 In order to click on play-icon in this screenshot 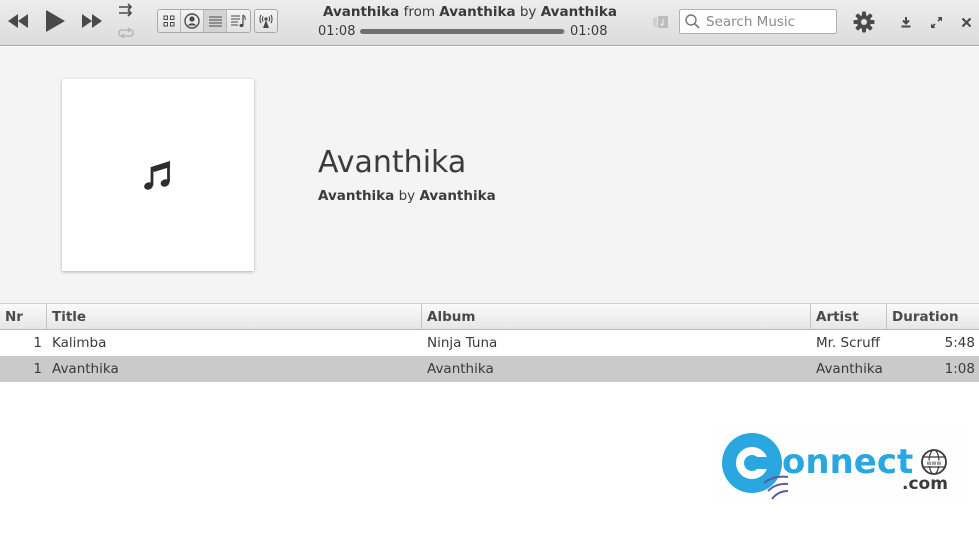, I will do `click(55, 21)`.